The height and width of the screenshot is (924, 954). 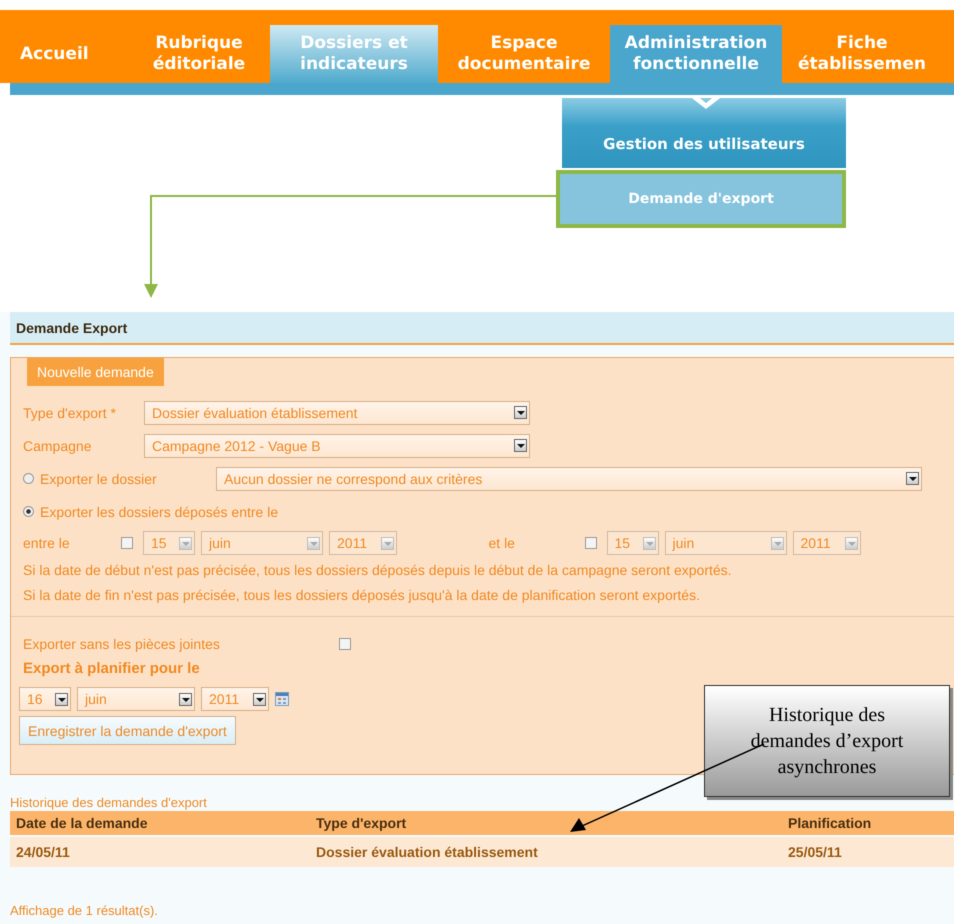 I want to click on callout-text: Historique des demandes d’export asynchrones, so click(x=827, y=741).